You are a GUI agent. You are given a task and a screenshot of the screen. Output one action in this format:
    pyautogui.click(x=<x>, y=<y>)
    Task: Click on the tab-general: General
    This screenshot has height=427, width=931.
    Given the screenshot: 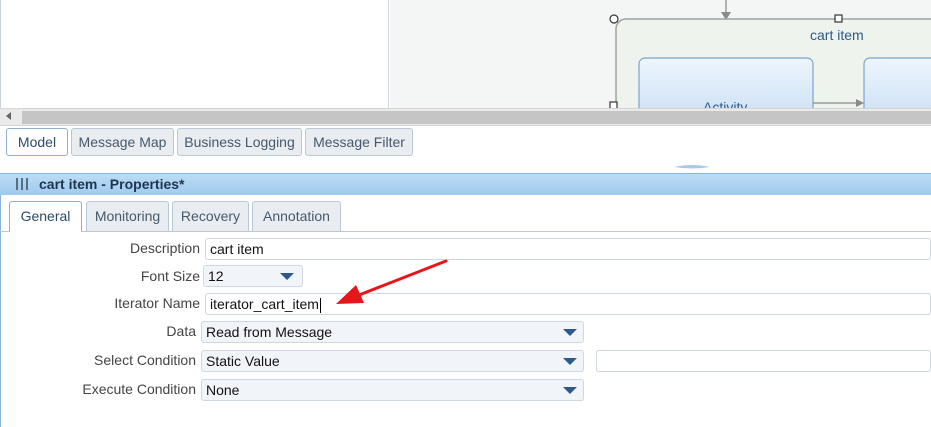 What is the action you would take?
    pyautogui.click(x=45, y=216)
    